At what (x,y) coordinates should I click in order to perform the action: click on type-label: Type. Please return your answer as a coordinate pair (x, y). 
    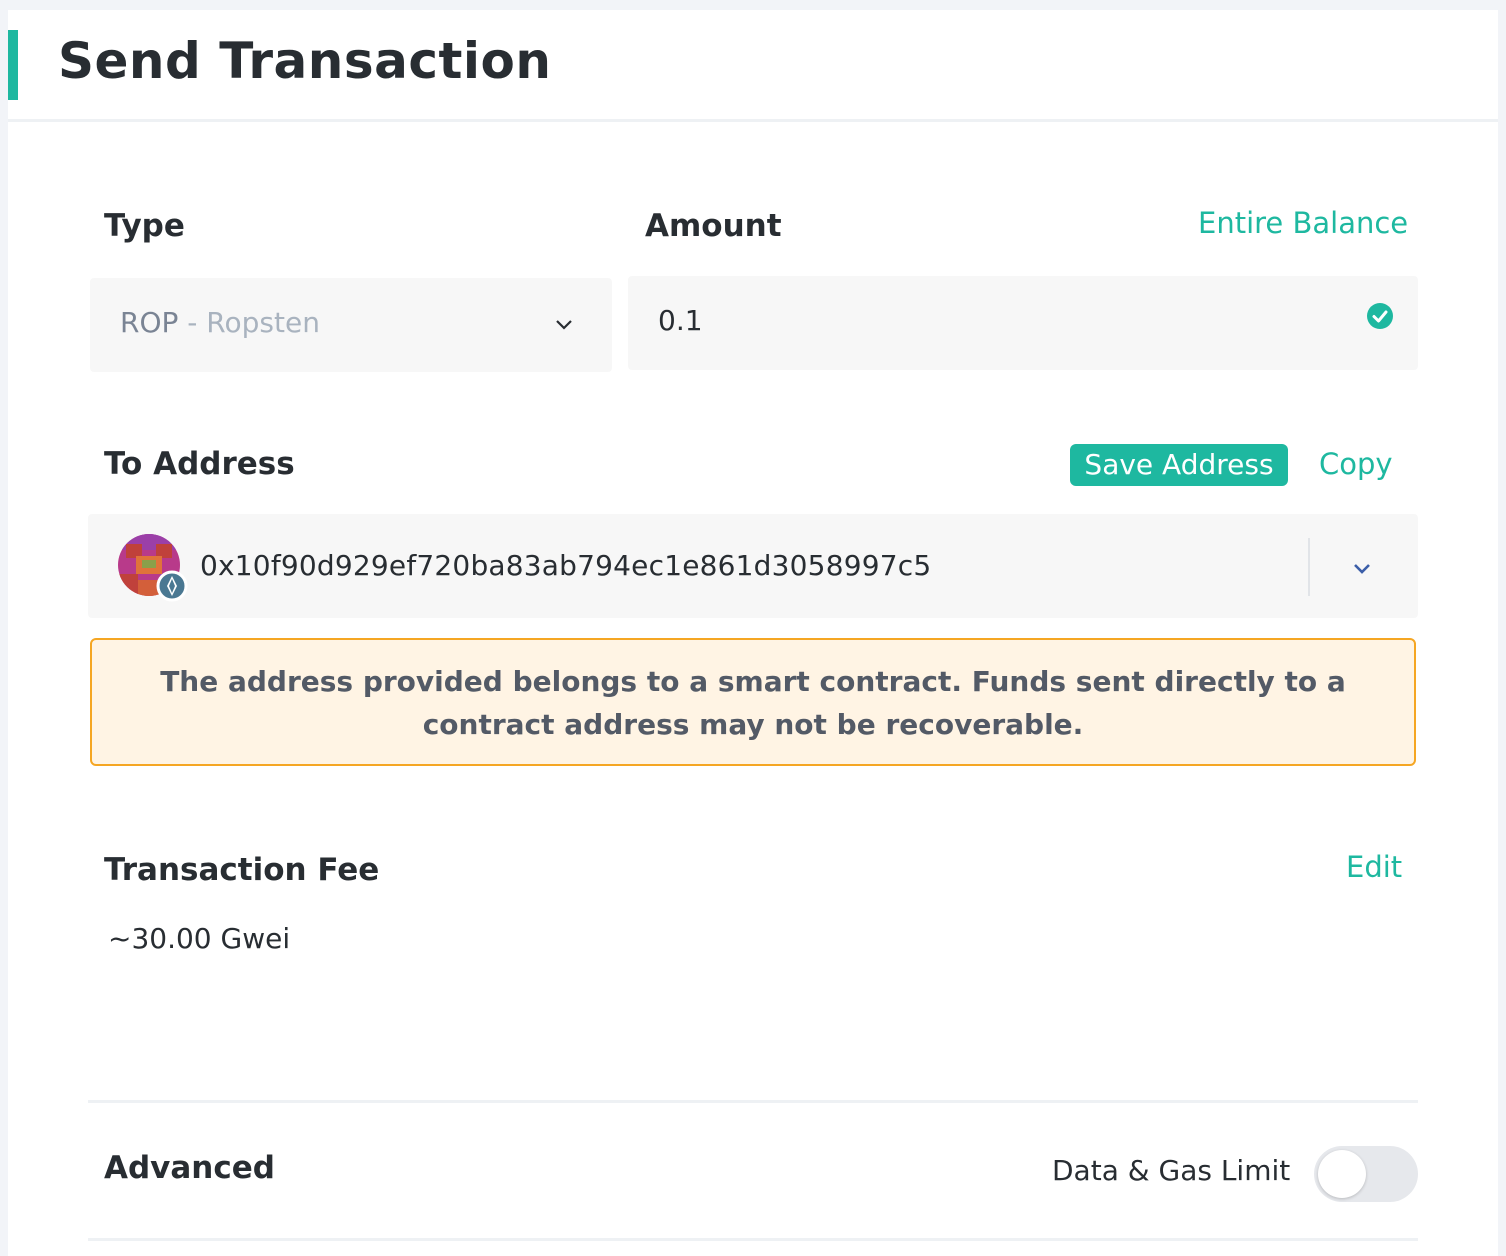
    Looking at the image, I should click on (144, 226).